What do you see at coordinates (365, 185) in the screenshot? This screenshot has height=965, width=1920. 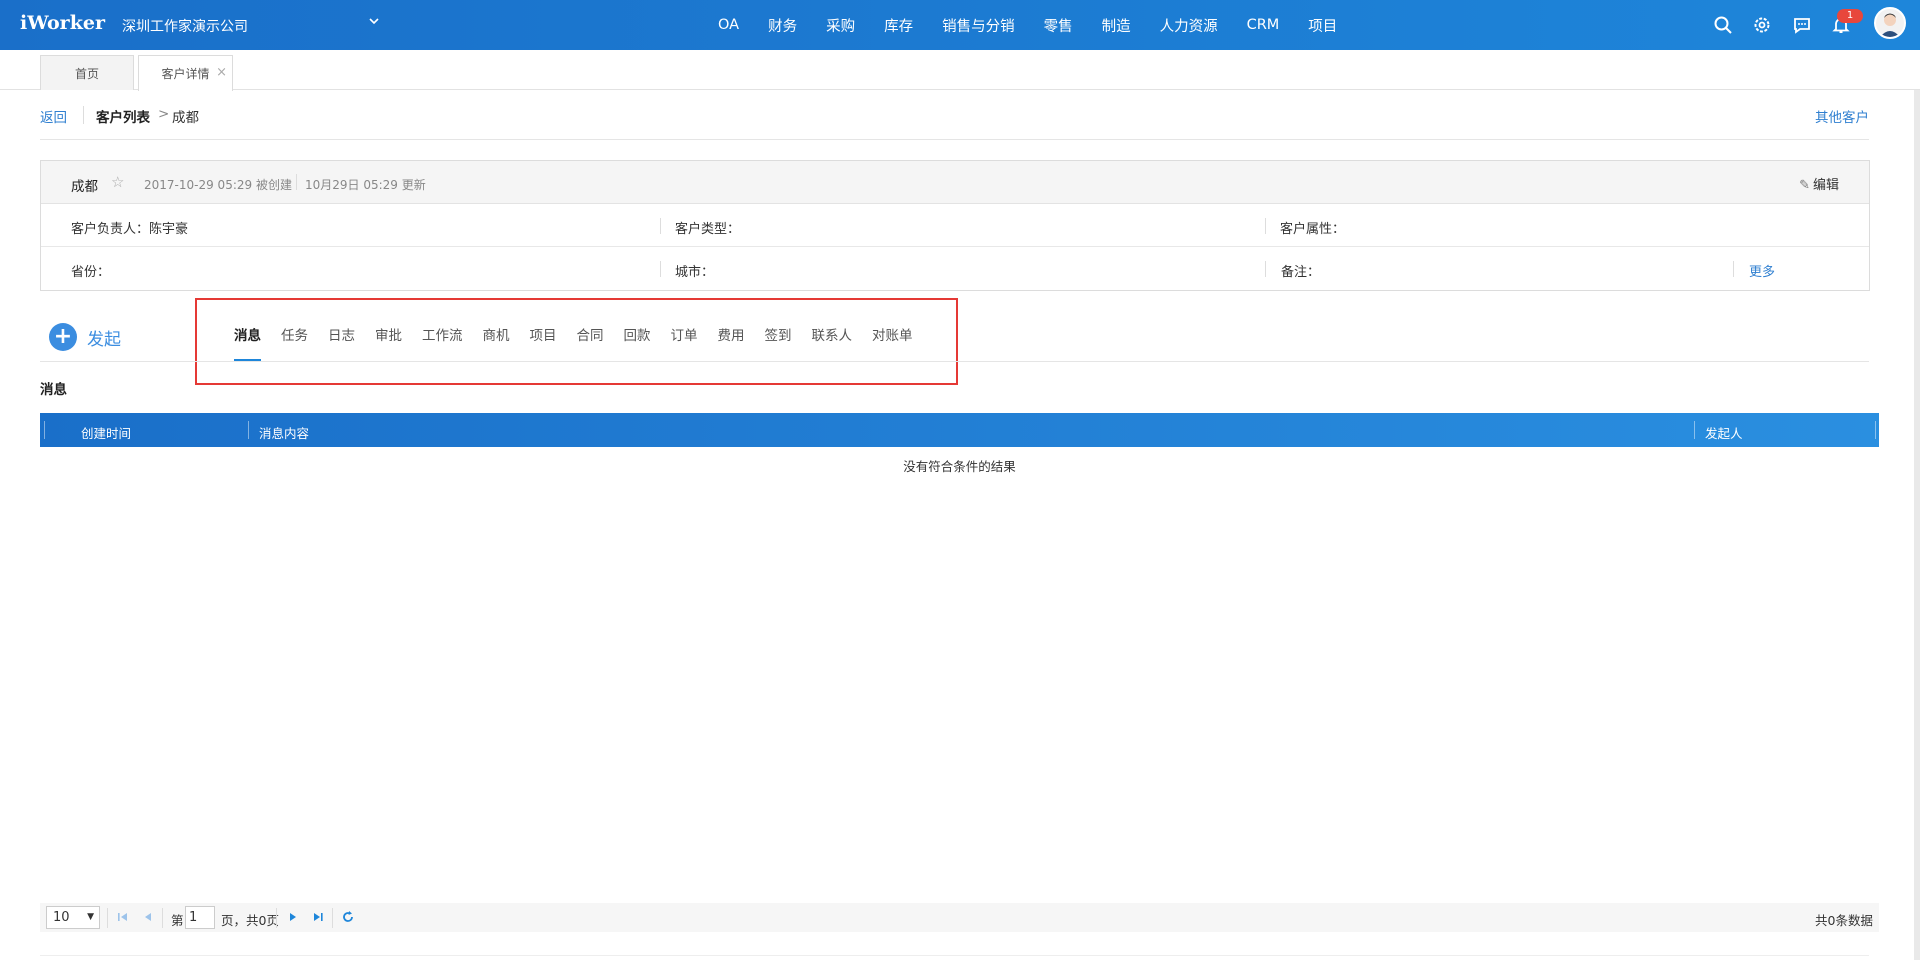 I see `updated-time: 10月29日 05:29 更新` at bounding box center [365, 185].